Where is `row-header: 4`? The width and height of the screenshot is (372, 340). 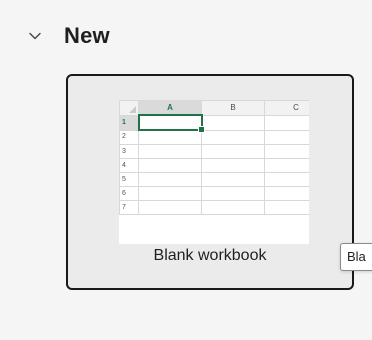
row-header: 4 is located at coordinates (129, 165).